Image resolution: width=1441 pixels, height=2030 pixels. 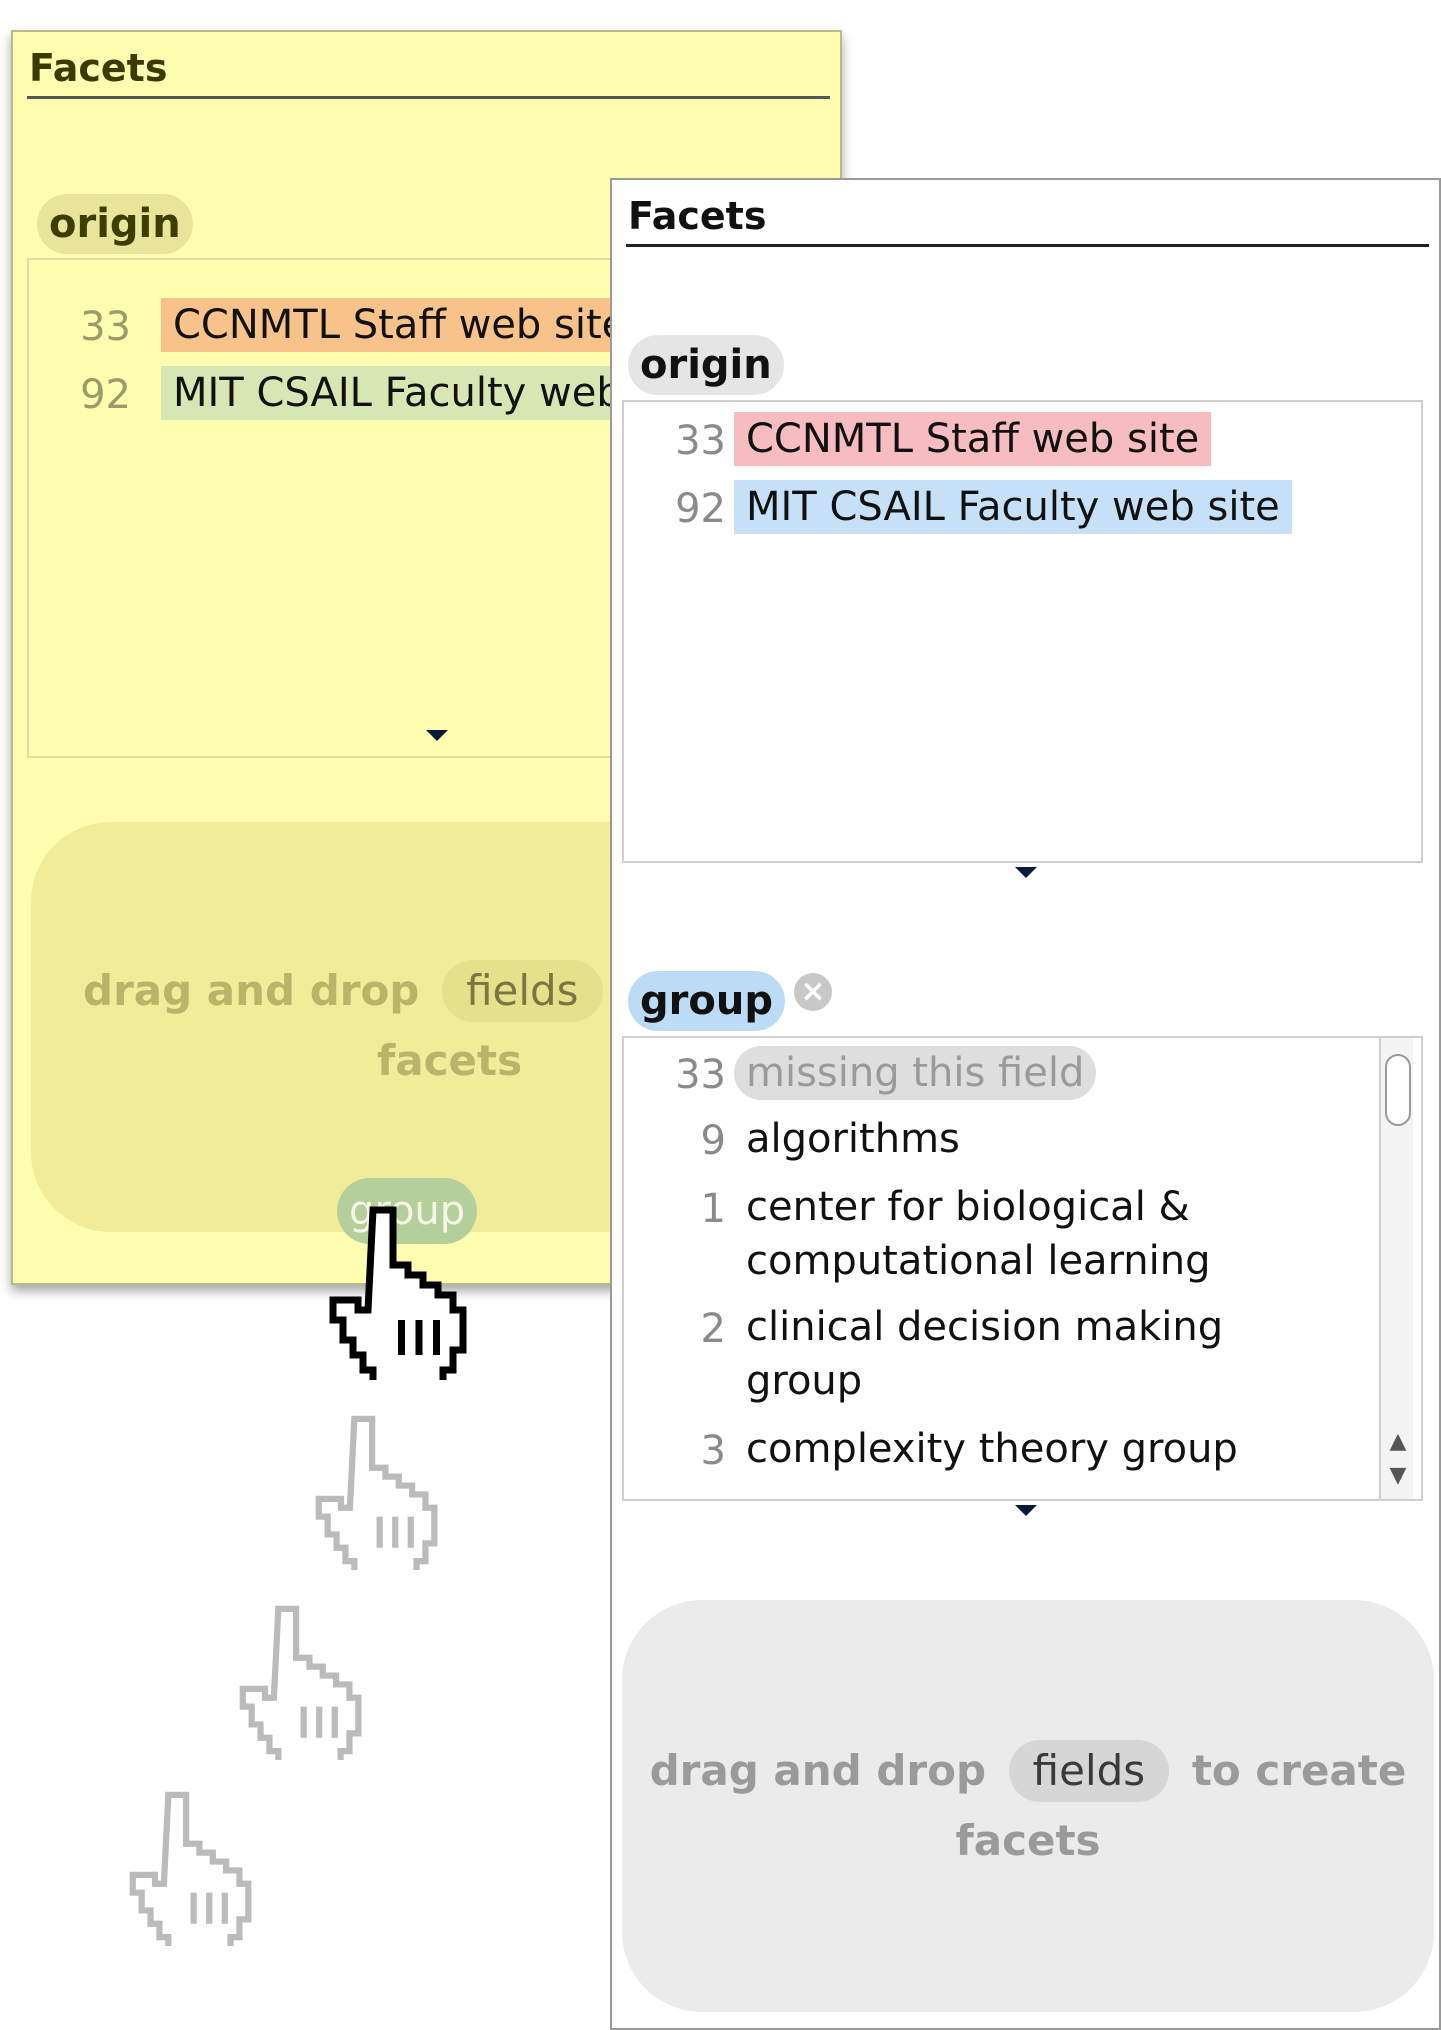 I want to click on facet-value-label: missing this field, so click(x=915, y=1073).